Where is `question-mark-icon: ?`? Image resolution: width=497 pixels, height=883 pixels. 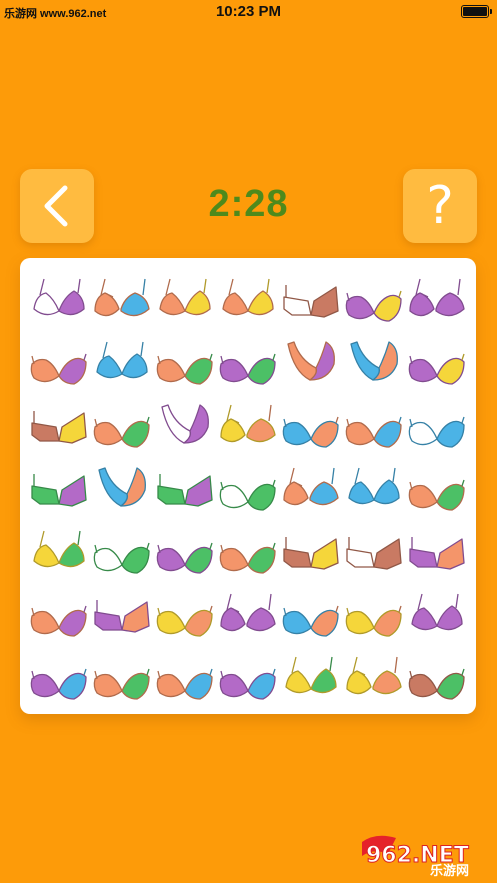
question-mark-icon: ? is located at coordinates (440, 206).